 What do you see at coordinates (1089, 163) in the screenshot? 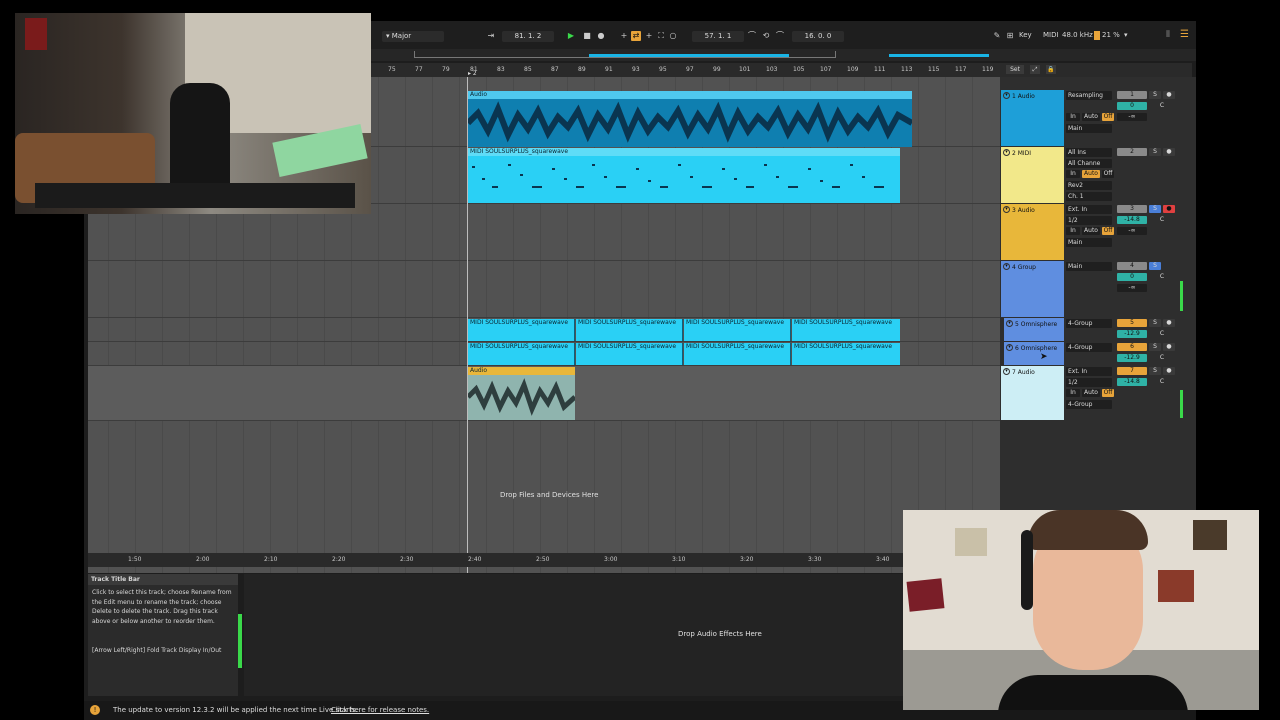
I see `input-channel-select: All Channe` at bounding box center [1089, 163].